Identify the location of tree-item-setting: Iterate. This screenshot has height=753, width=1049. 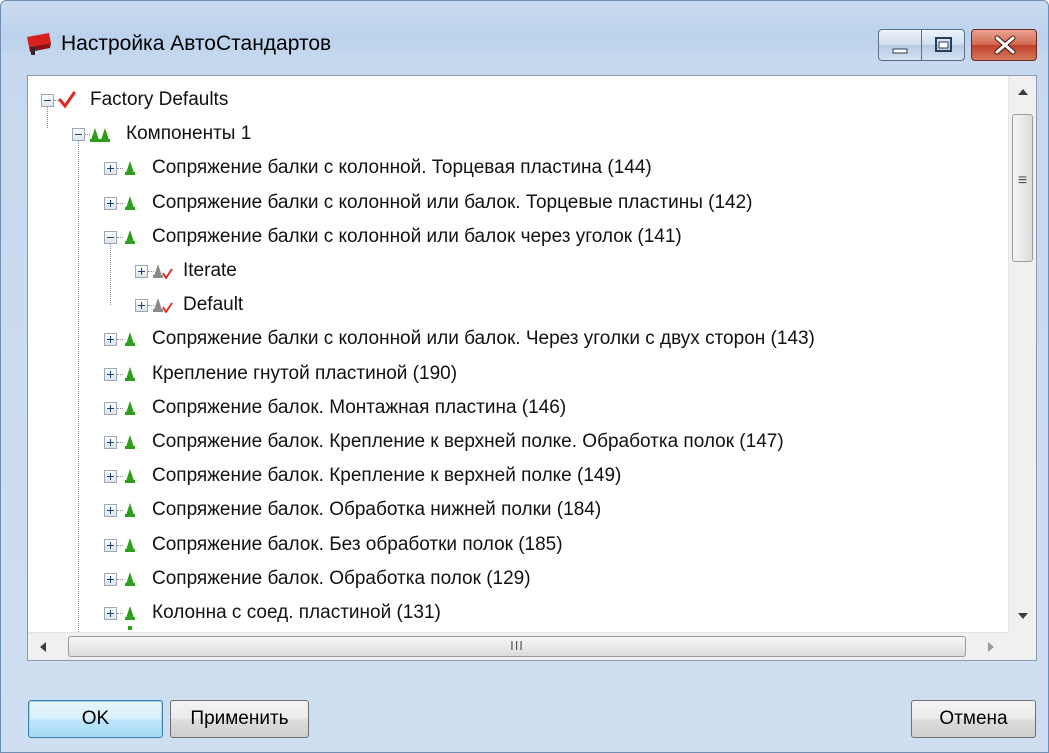
(210, 271).